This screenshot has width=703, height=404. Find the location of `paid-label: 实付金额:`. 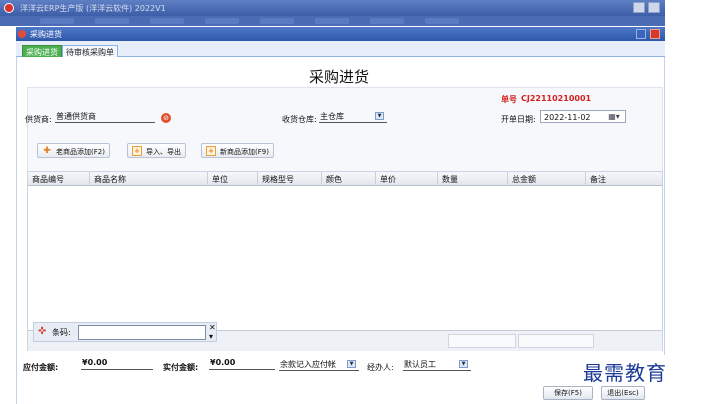

paid-label: 实付金额: is located at coordinates (181, 367).